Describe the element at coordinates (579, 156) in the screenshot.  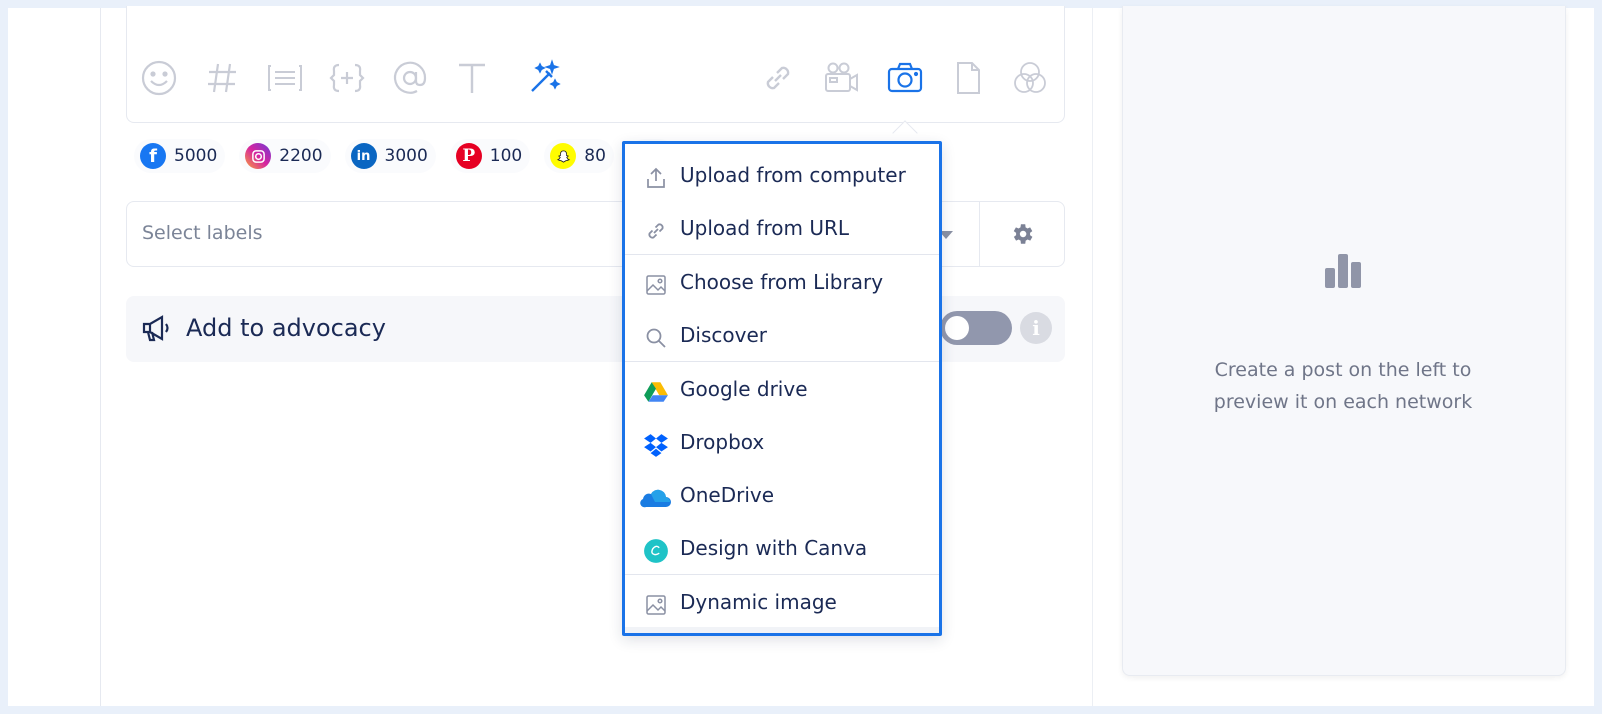
I see `count-chip-snapchat: 80` at that location.